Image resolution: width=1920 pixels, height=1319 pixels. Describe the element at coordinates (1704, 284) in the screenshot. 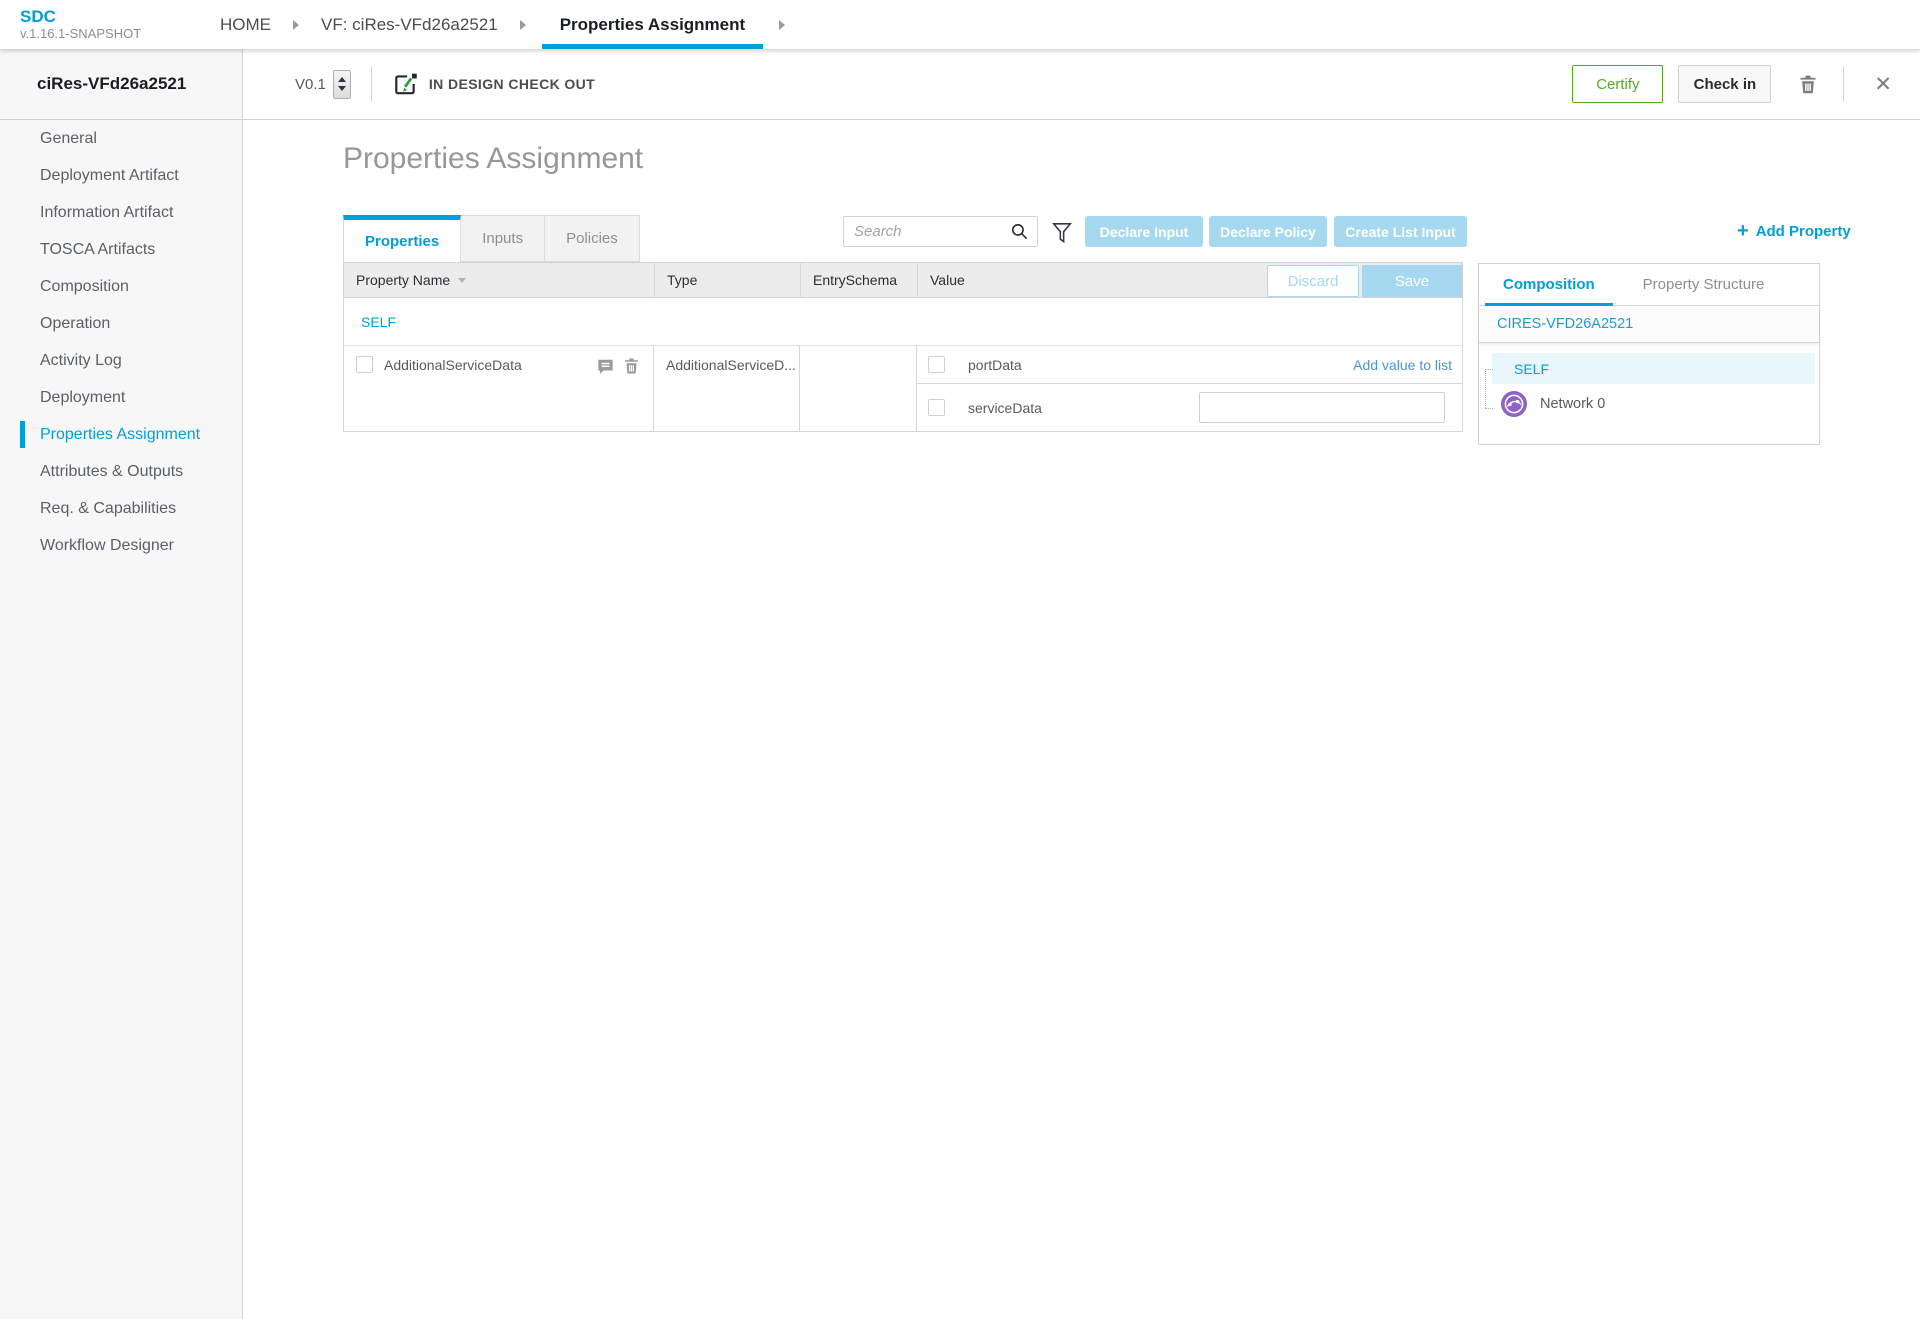

I see `tab-property-structure: Property Structure` at that location.